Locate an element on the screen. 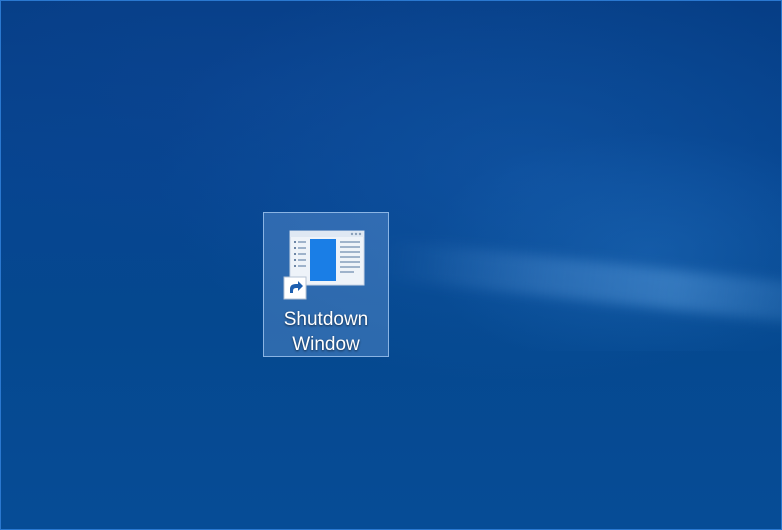  window-app-icon is located at coordinates (324, 265).